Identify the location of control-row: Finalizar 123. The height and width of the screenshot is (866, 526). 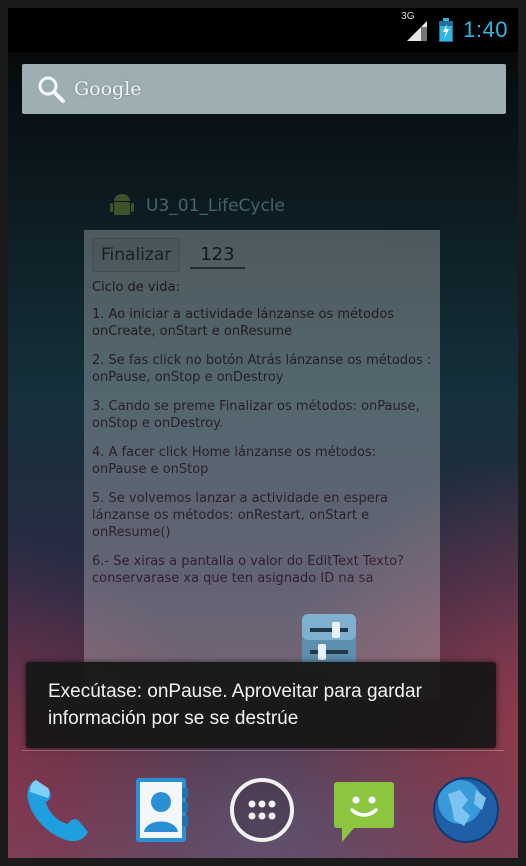
(262, 253).